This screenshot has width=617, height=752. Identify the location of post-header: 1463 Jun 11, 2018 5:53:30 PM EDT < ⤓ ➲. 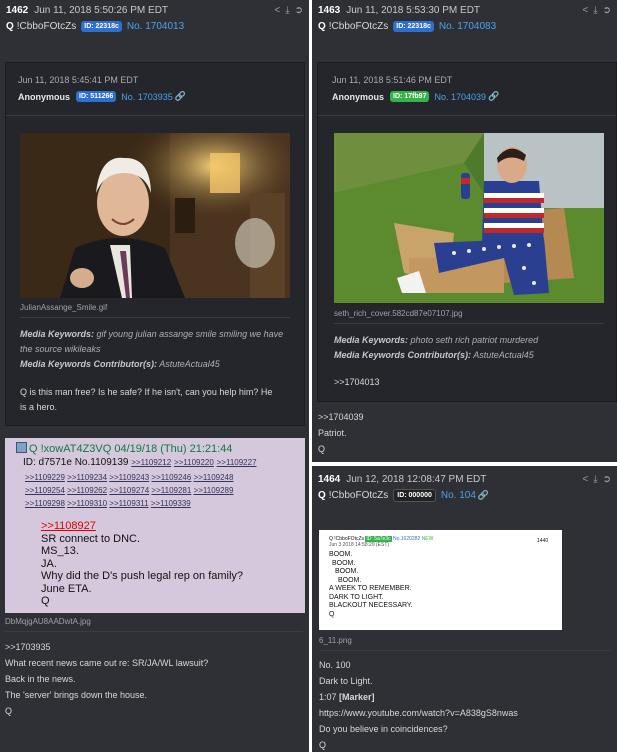
(464, 10).